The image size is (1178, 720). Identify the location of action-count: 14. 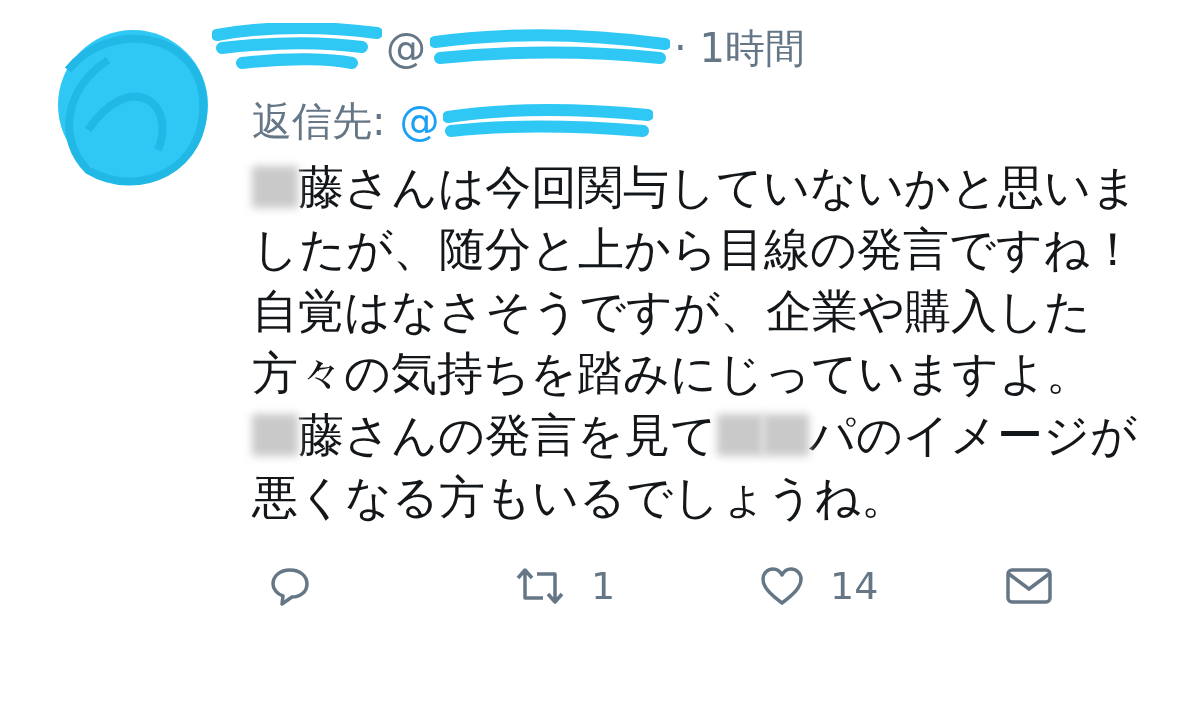
(854, 586).